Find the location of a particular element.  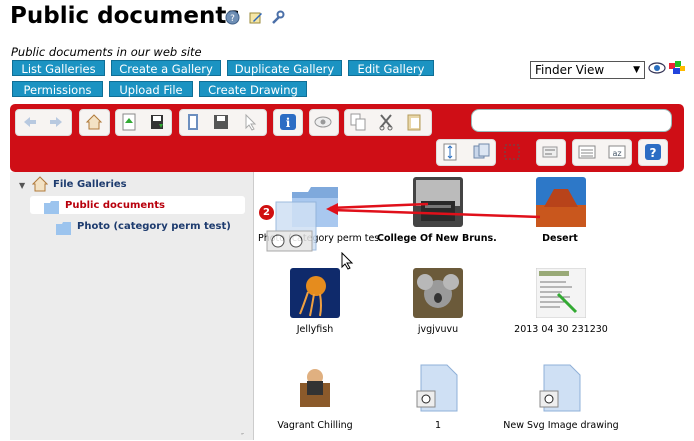

search-input is located at coordinates (571, 120).